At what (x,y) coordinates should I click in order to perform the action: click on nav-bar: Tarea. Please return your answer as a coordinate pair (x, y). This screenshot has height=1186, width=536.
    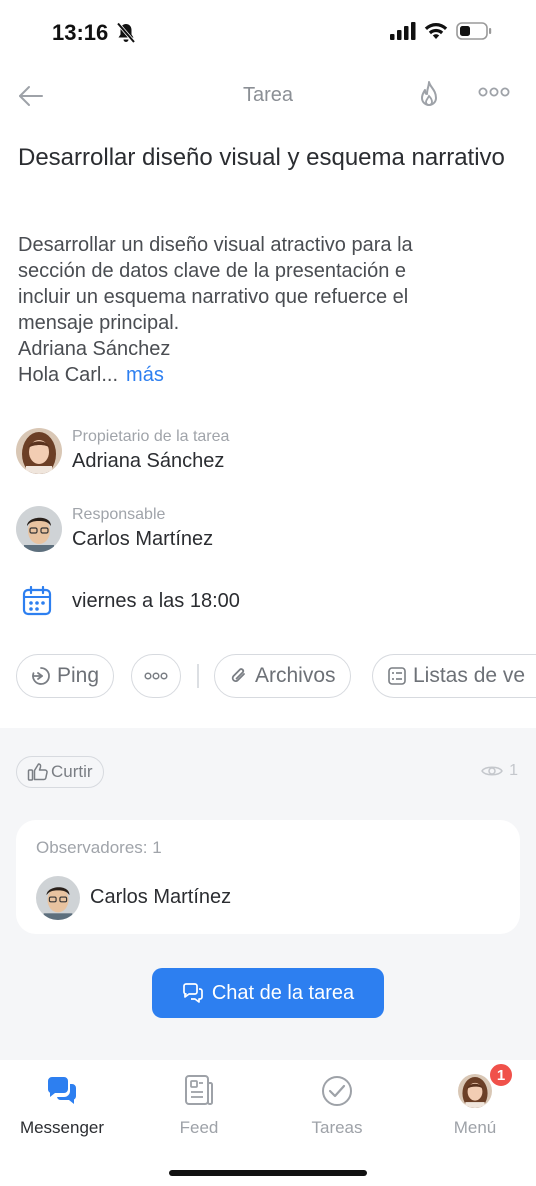
    Looking at the image, I should click on (268, 96).